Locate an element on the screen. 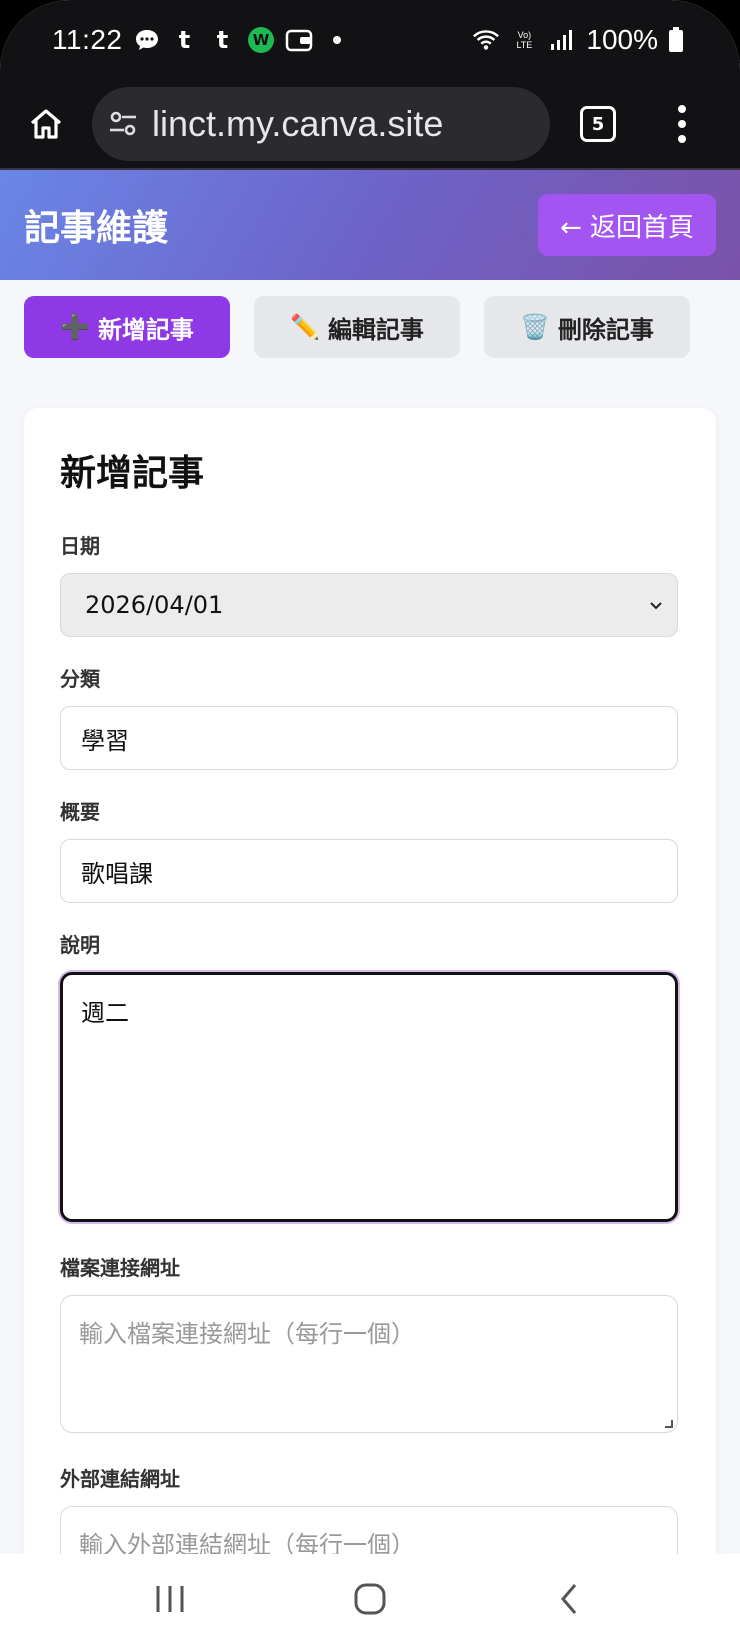  summary-field-group: 概要 歌唱課 is located at coordinates (370, 849).